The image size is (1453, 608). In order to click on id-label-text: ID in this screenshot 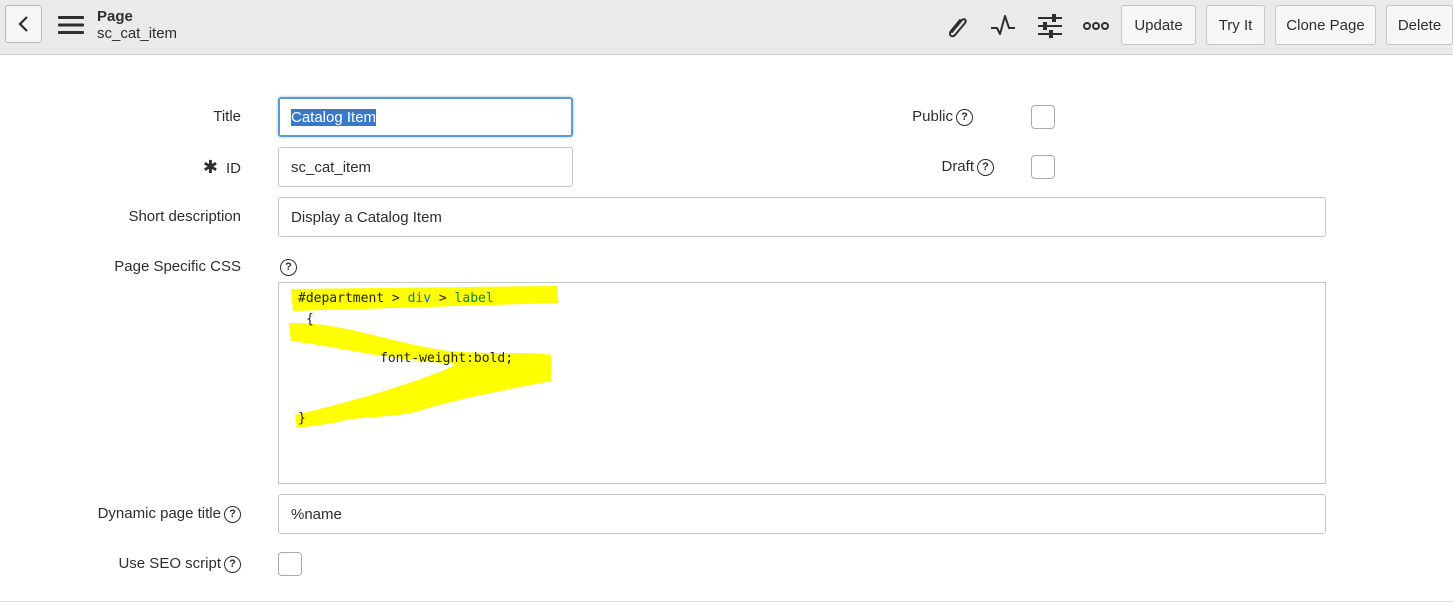, I will do `click(233, 168)`.